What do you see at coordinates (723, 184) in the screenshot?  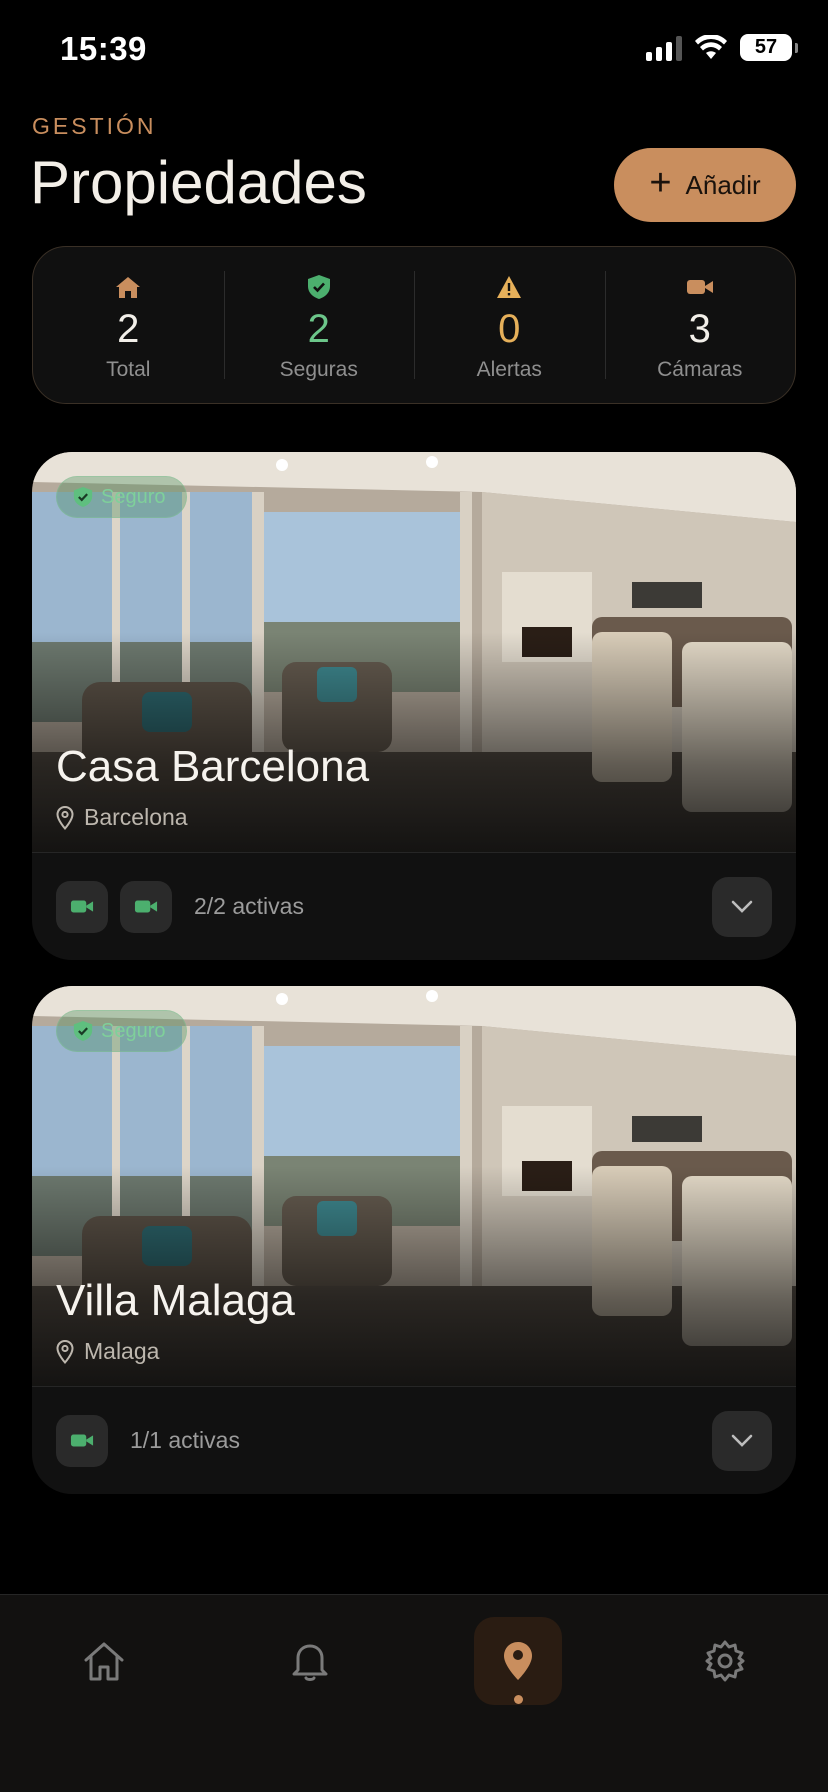 I see `add-button-label: Añadir` at bounding box center [723, 184].